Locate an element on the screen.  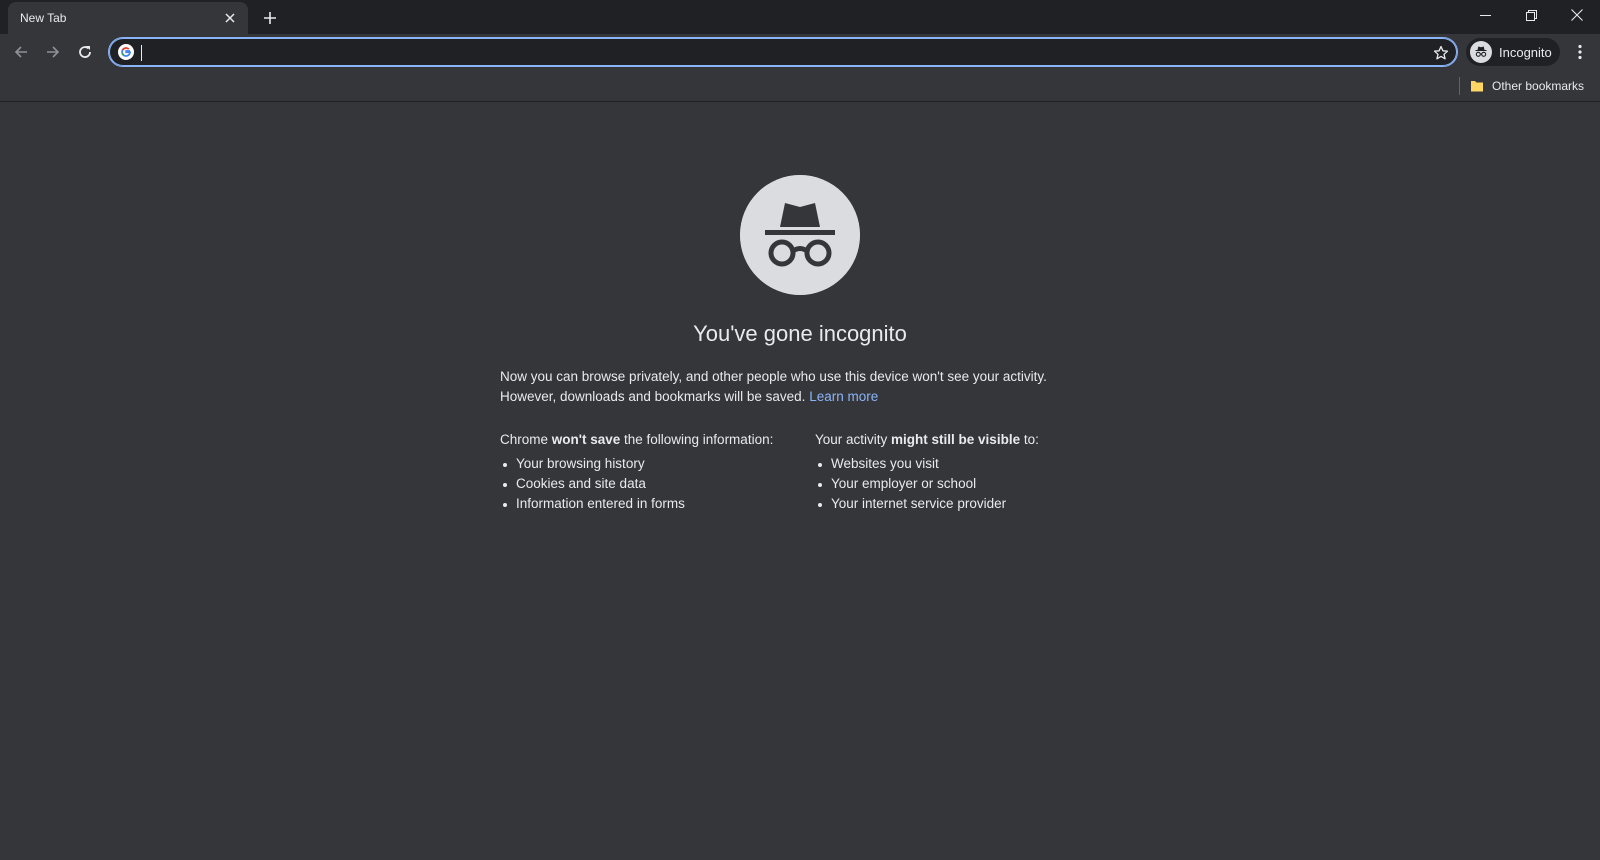
restore-button is located at coordinates (1531, 15).